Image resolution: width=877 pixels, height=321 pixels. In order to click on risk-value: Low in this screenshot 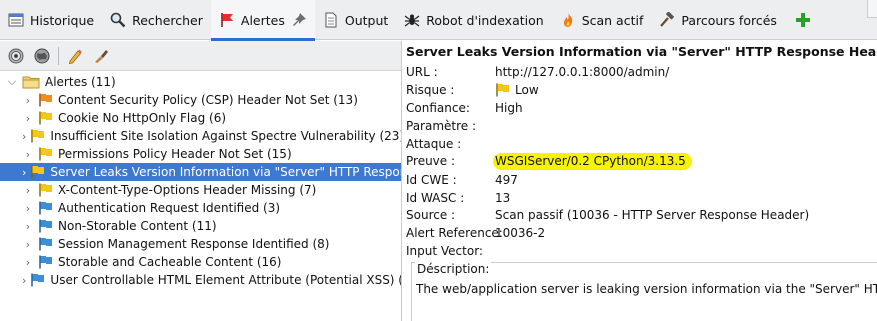, I will do `click(517, 90)`.